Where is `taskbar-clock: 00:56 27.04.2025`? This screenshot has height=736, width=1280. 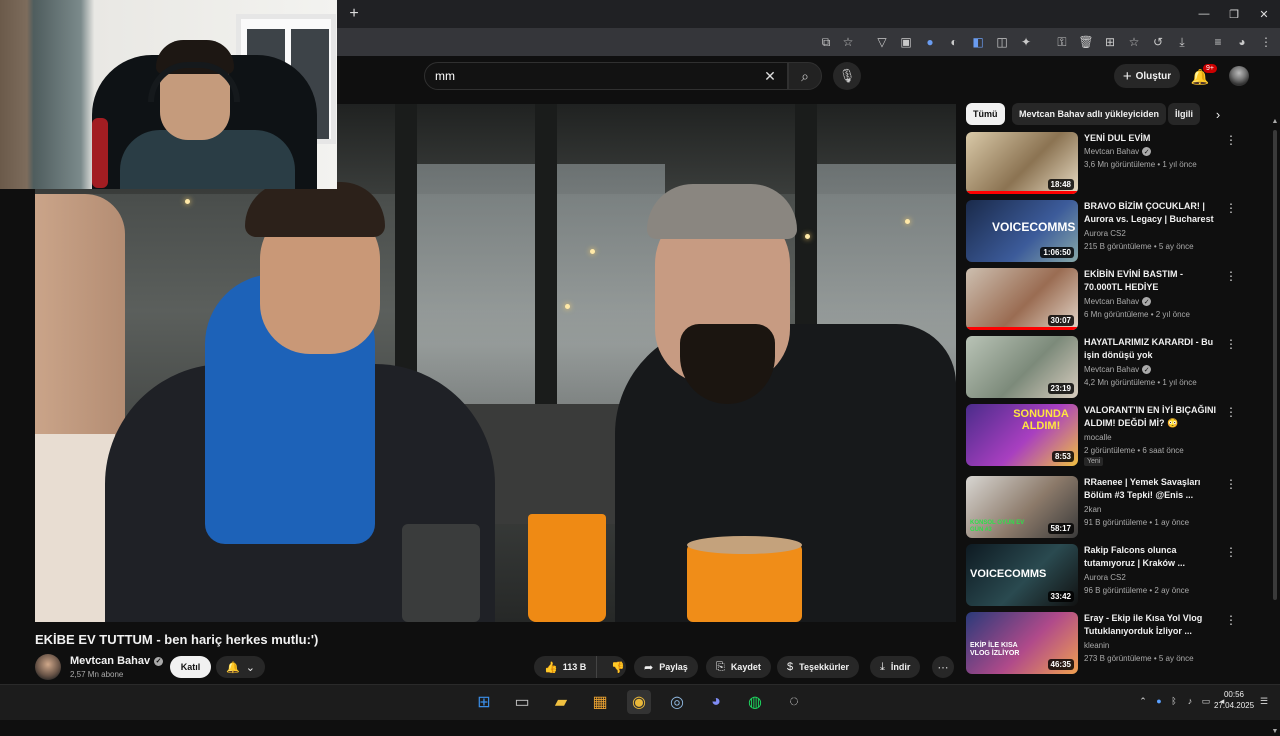 taskbar-clock: 00:56 27.04.2025 is located at coordinates (1234, 700).